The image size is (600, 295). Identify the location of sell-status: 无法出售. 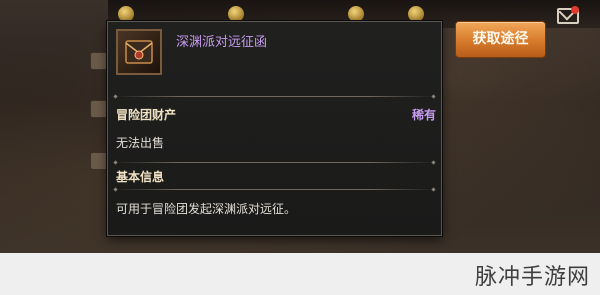
(140, 143).